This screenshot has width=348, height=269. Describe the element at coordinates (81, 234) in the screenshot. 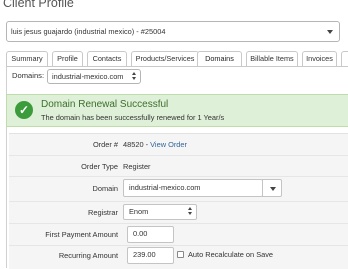

I see `first-payment-label: First Payment Amount` at that location.